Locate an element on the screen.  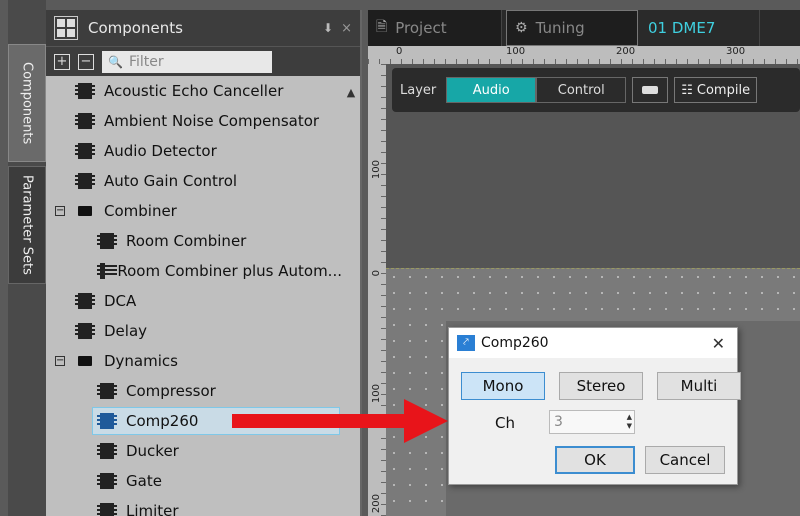
tree-item: Ducker is located at coordinates (194, 451).